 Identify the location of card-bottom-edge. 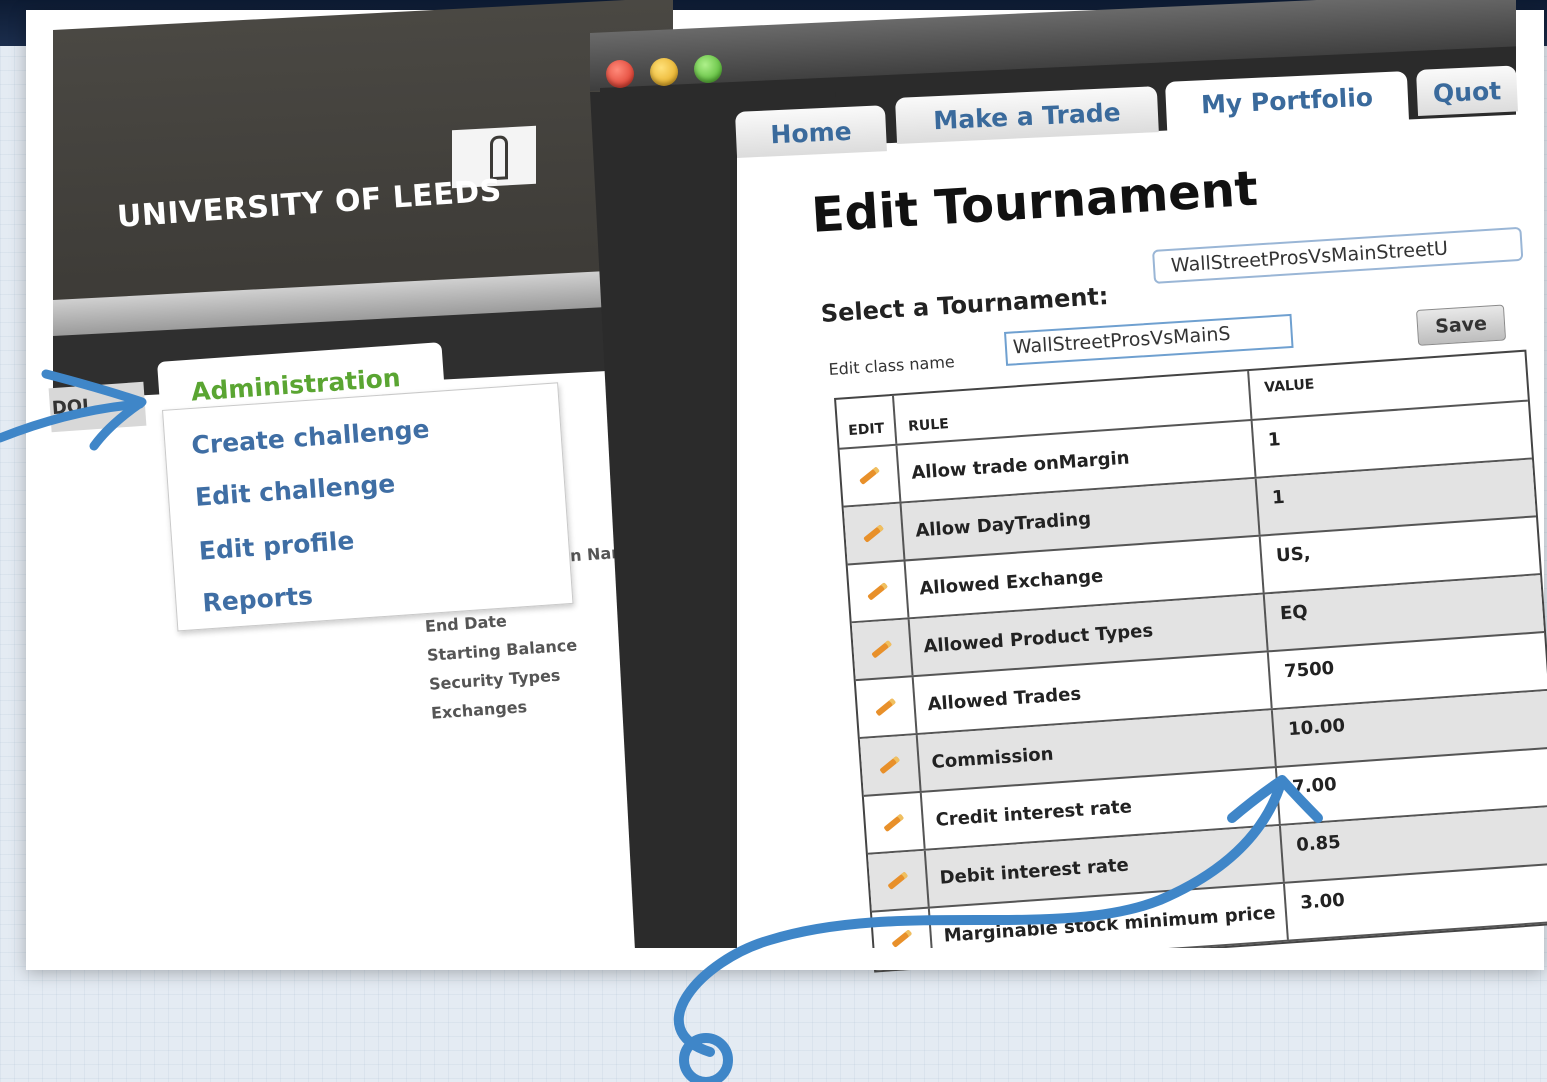
(785, 959).